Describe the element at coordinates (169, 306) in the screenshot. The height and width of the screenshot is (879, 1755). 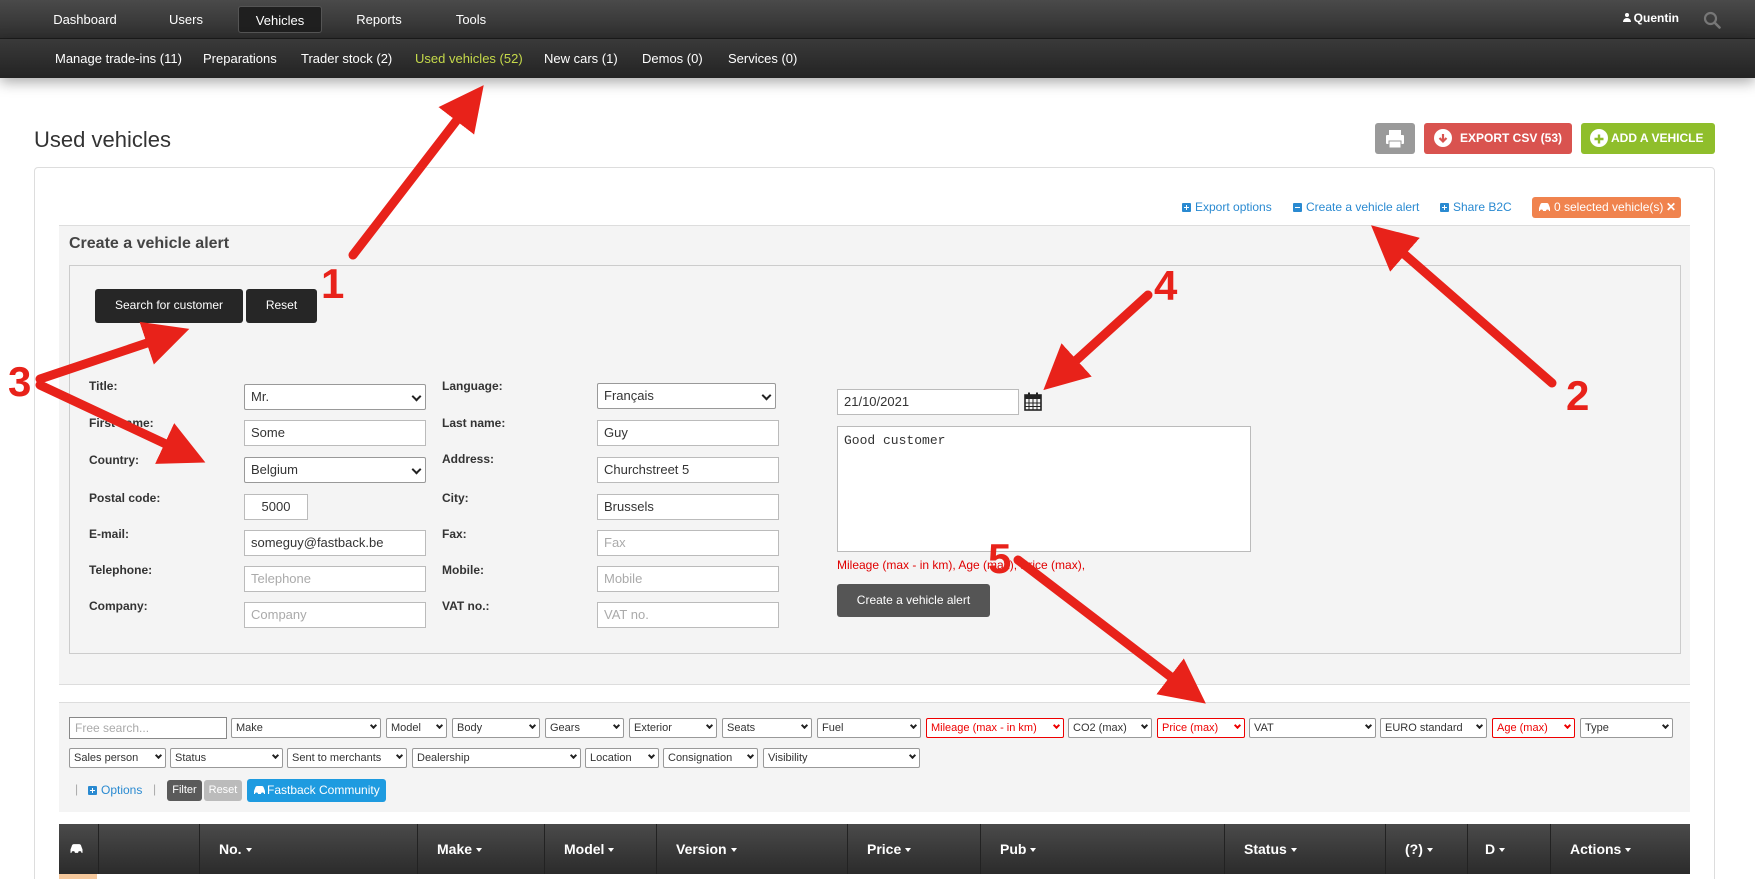
I see `search-customer-button: Search for customer` at that location.